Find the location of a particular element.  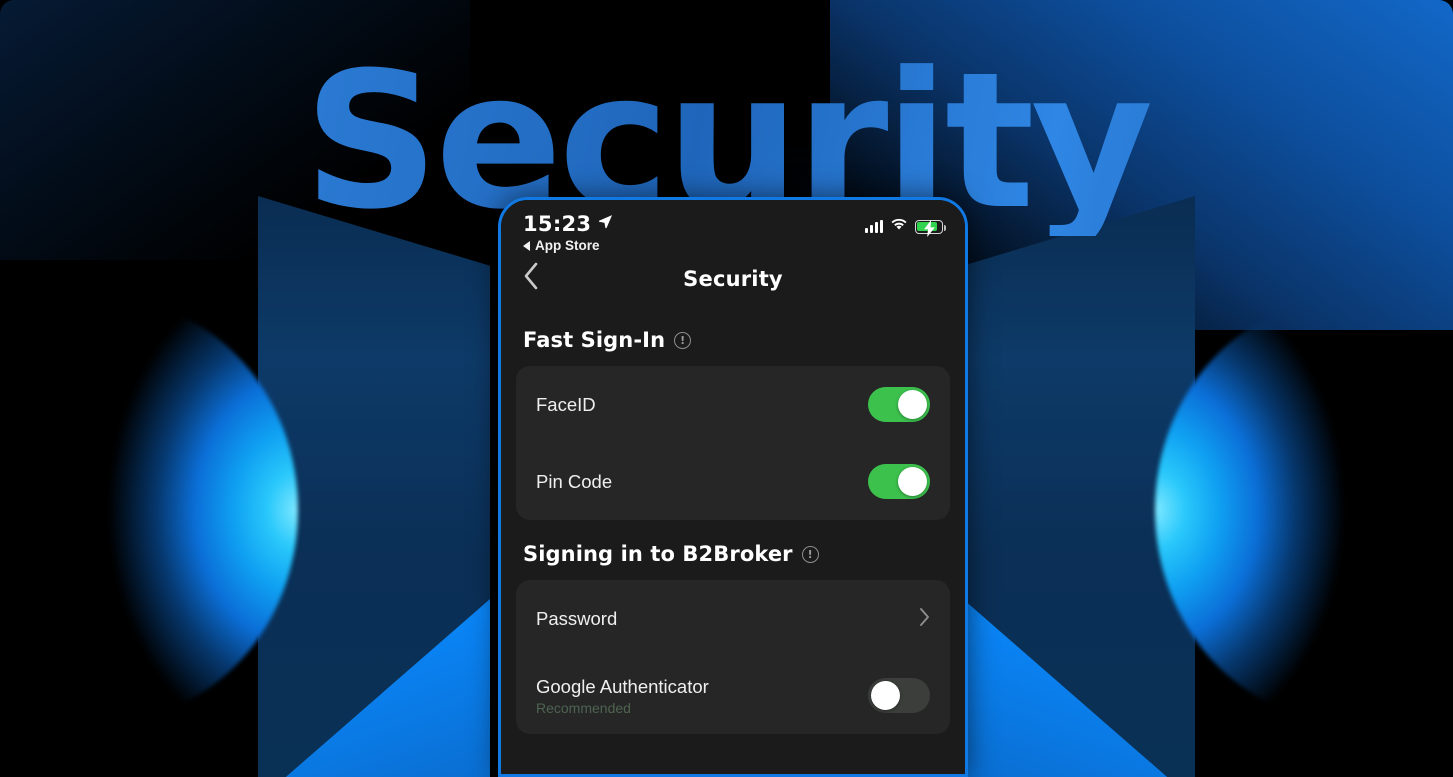

toggle-faceid is located at coordinates (899, 404).